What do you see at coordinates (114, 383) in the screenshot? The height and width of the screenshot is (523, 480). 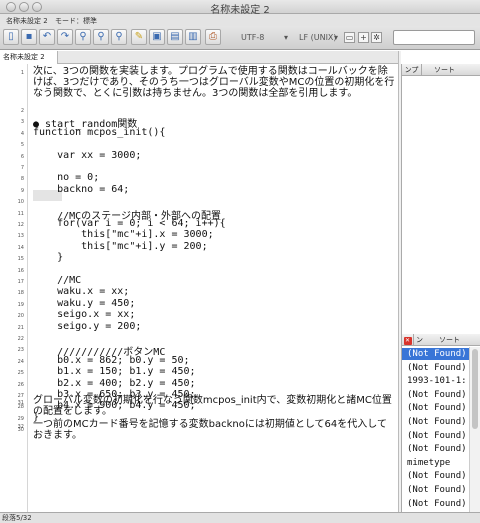 I see `code-line: b2.x = 400; b2.y = 450;` at bounding box center [114, 383].